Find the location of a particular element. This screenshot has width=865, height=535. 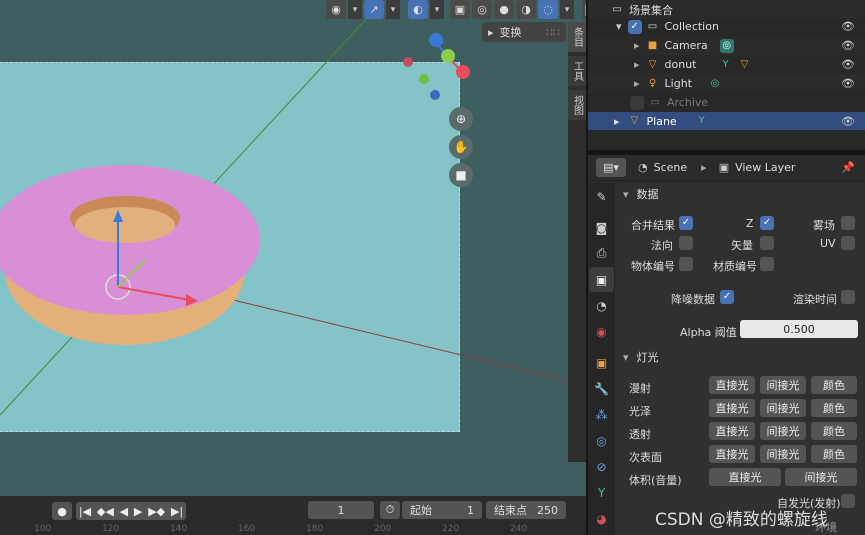

camera-icon: ■ is located at coordinates (461, 175).